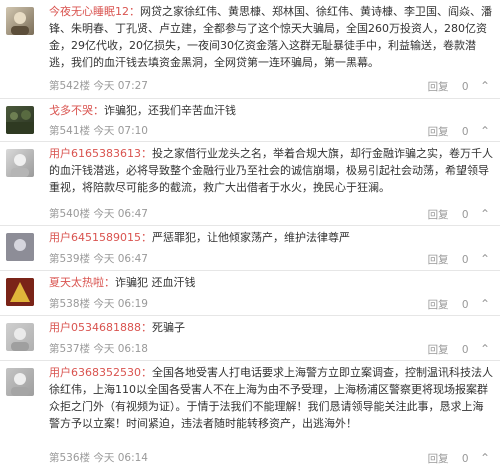 This screenshot has width=500, height=469. I want to click on comment-floor-time: 第541楼 今天 07:10, so click(98, 131).